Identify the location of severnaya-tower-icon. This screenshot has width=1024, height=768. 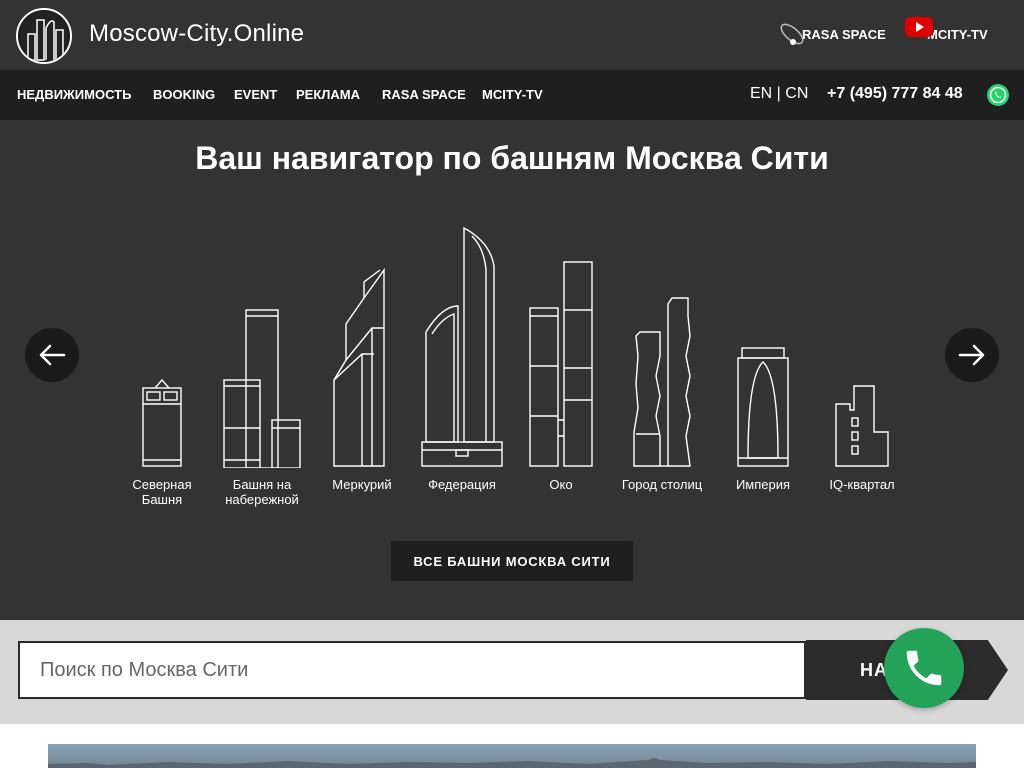
(162, 422).